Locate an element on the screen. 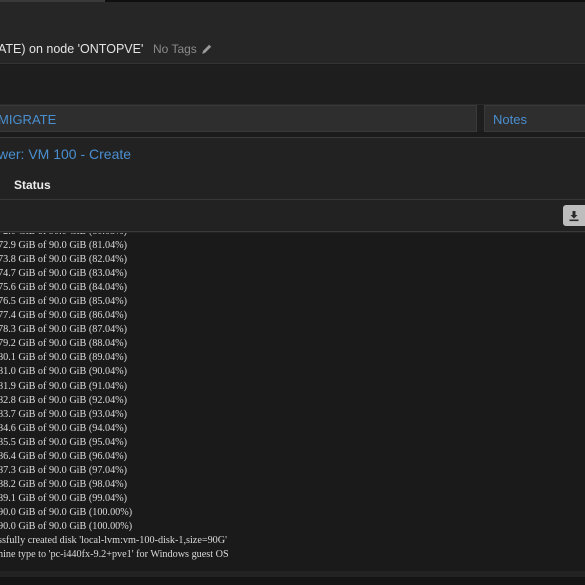  log-line: 76.5 GiB of 90.0 GiB (85.04%) is located at coordinates (64, 302).